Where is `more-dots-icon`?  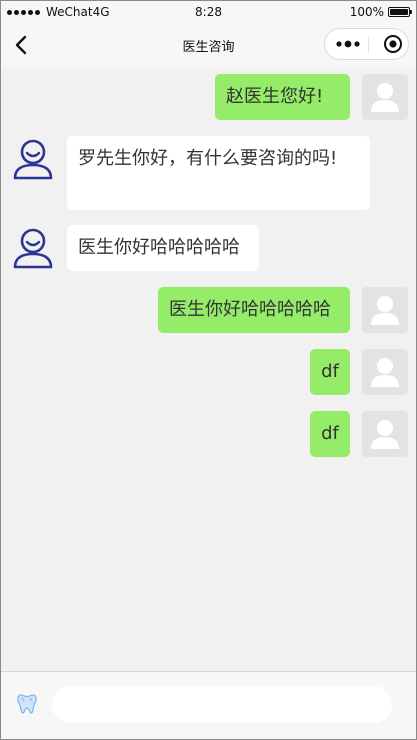 more-dots-icon is located at coordinates (349, 44).